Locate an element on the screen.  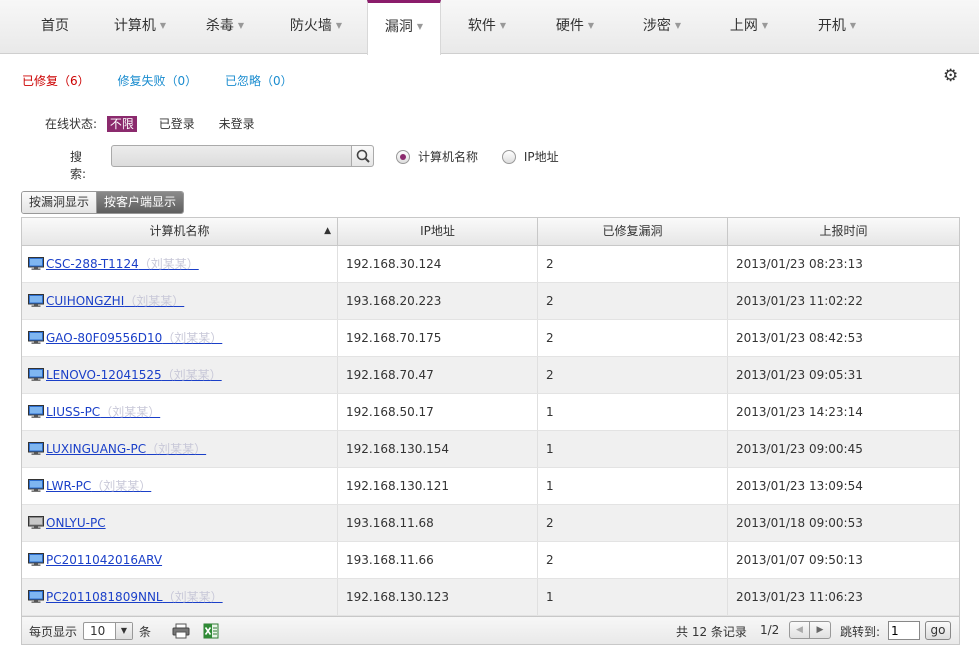
cell-ip: 192.168.130.121 is located at coordinates (438, 486).